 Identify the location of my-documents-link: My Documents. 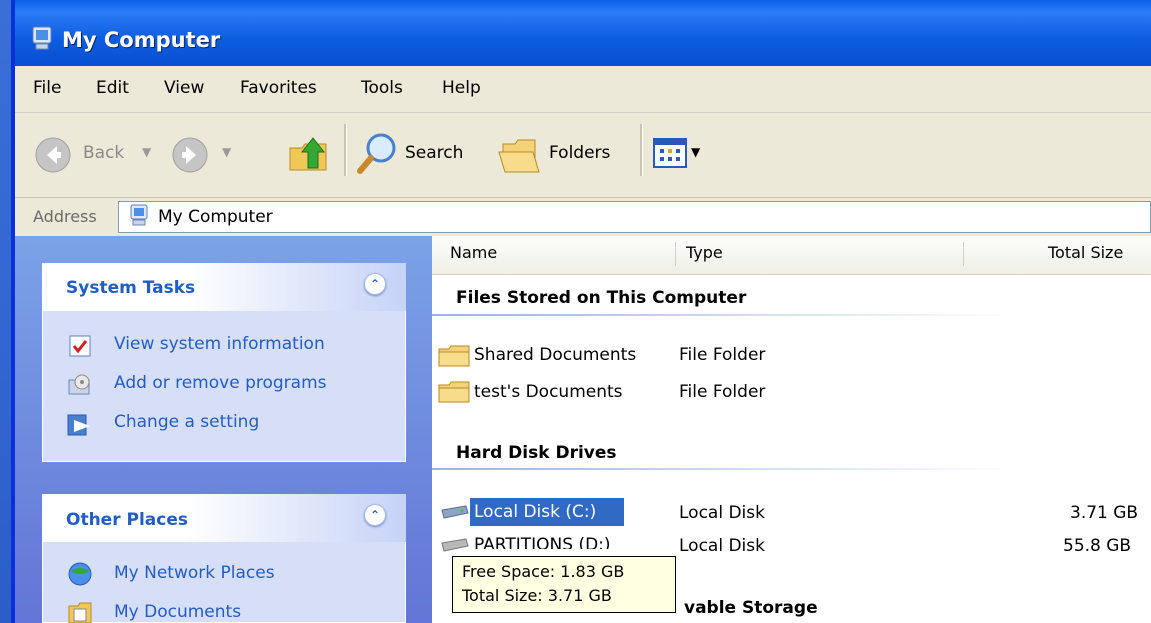
(177, 612).